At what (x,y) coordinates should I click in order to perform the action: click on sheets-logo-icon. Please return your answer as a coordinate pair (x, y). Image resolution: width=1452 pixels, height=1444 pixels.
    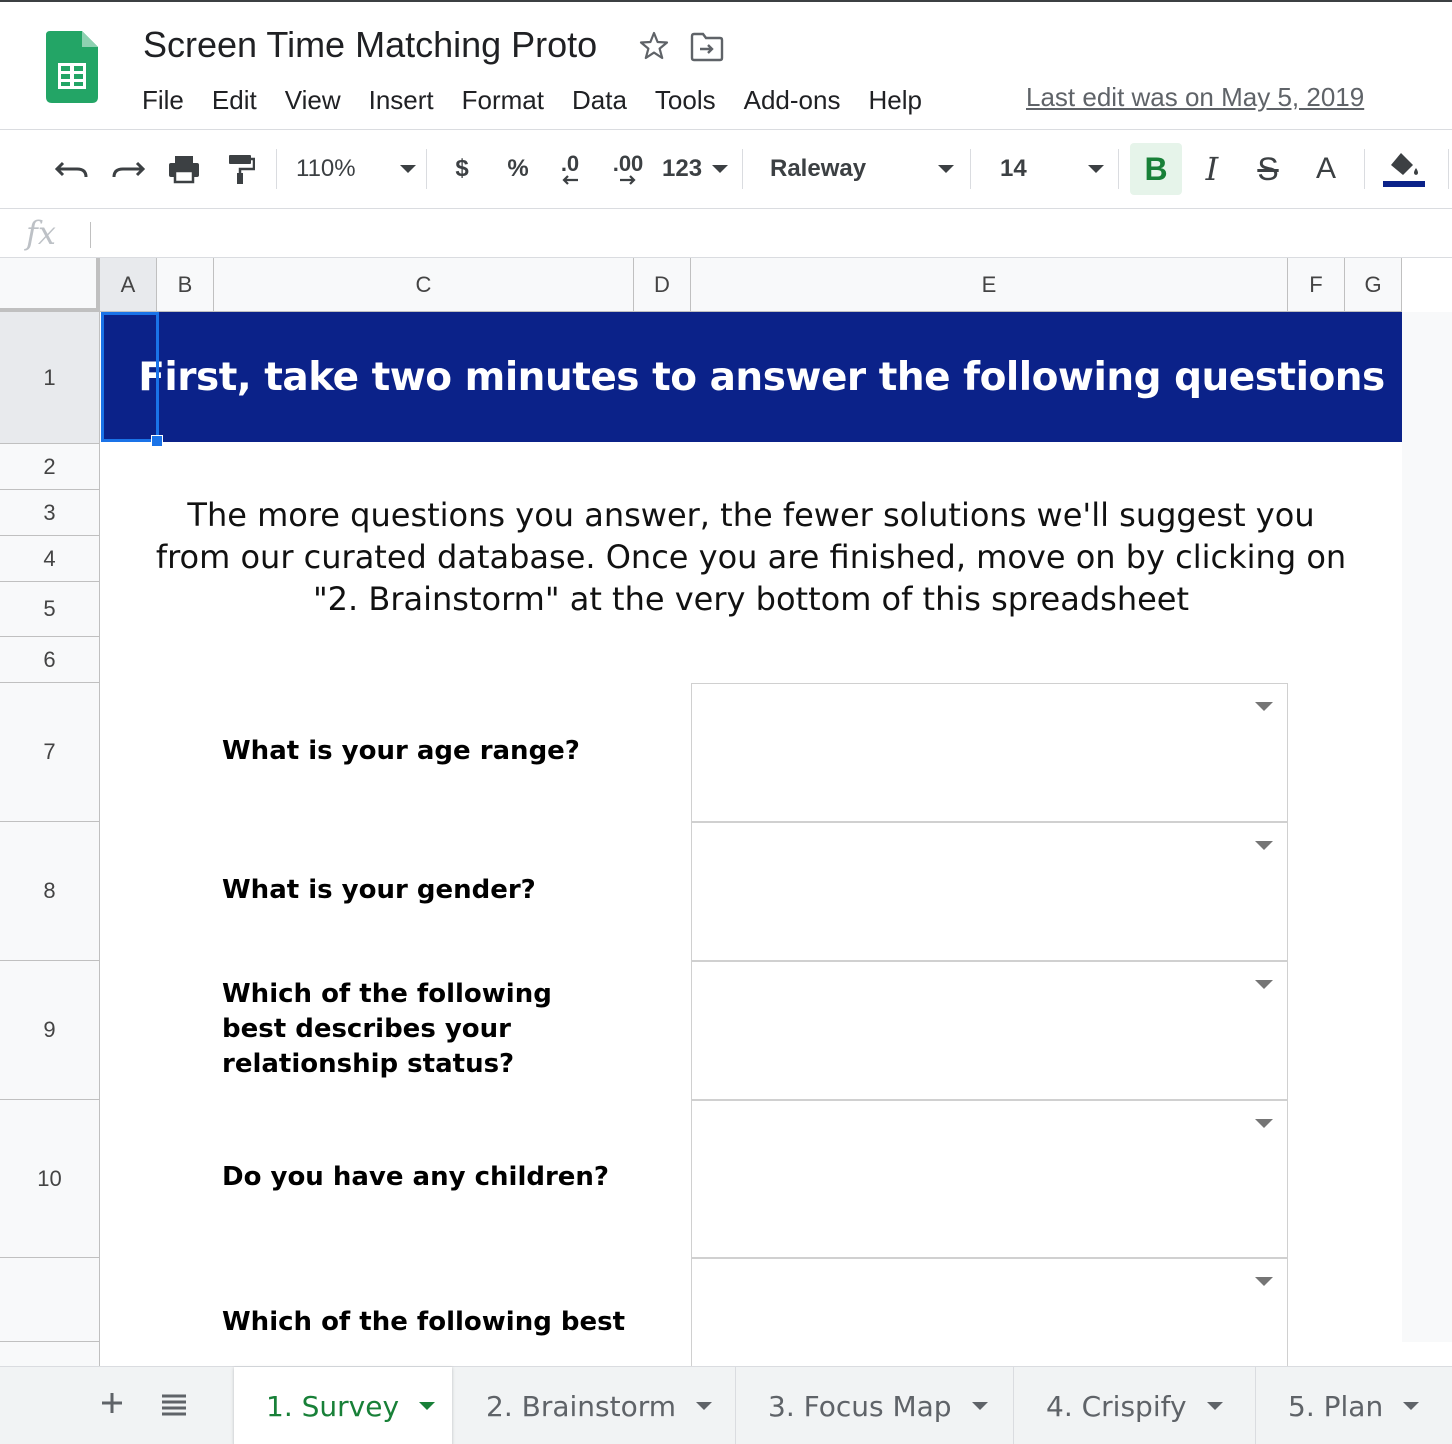
    Looking at the image, I should click on (72, 67).